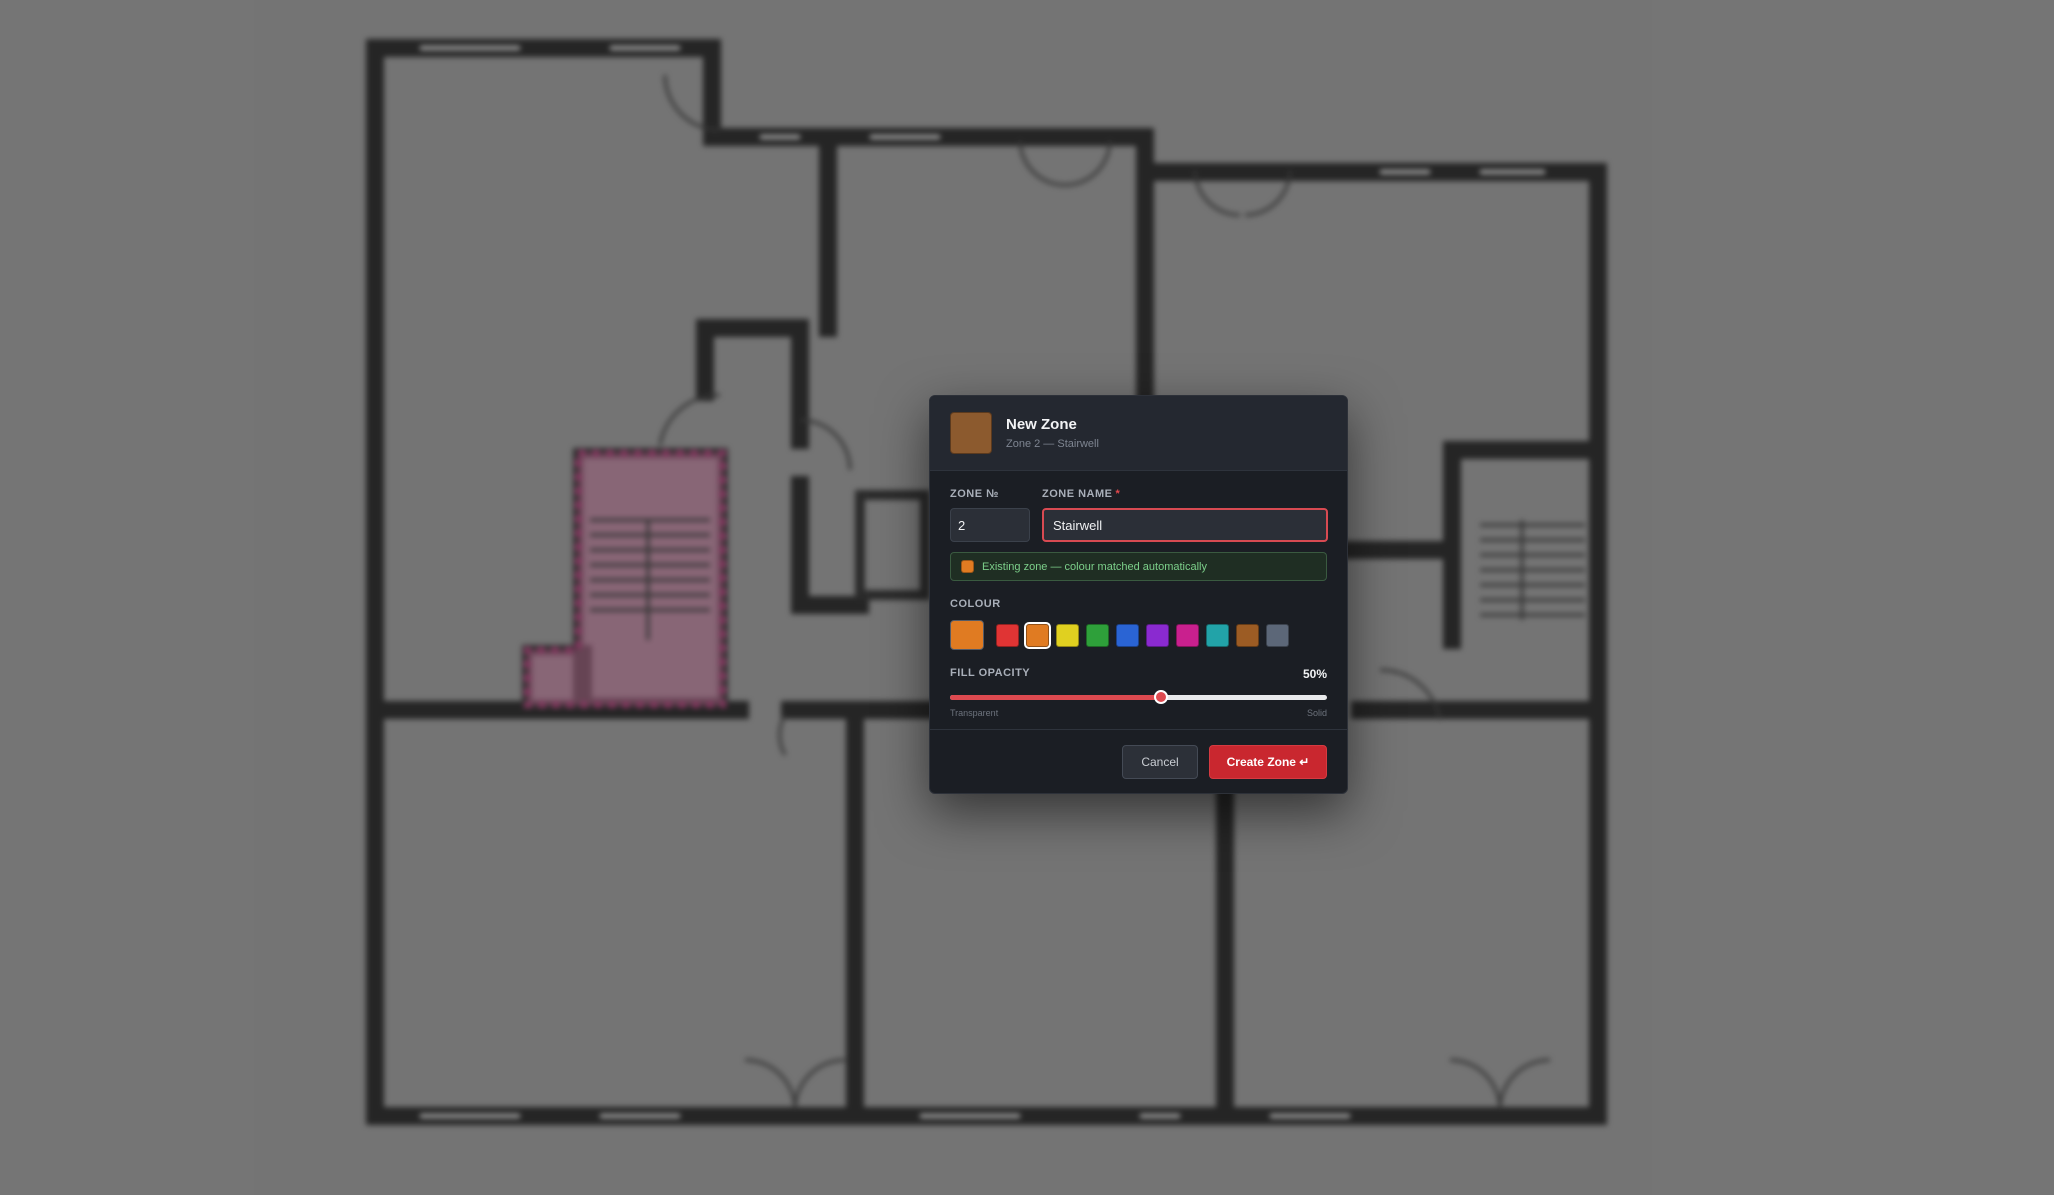 This screenshot has width=2054, height=1195. What do you see at coordinates (1077, 494) in the screenshot?
I see `zone-name-label-text: ZONE NAME` at bounding box center [1077, 494].